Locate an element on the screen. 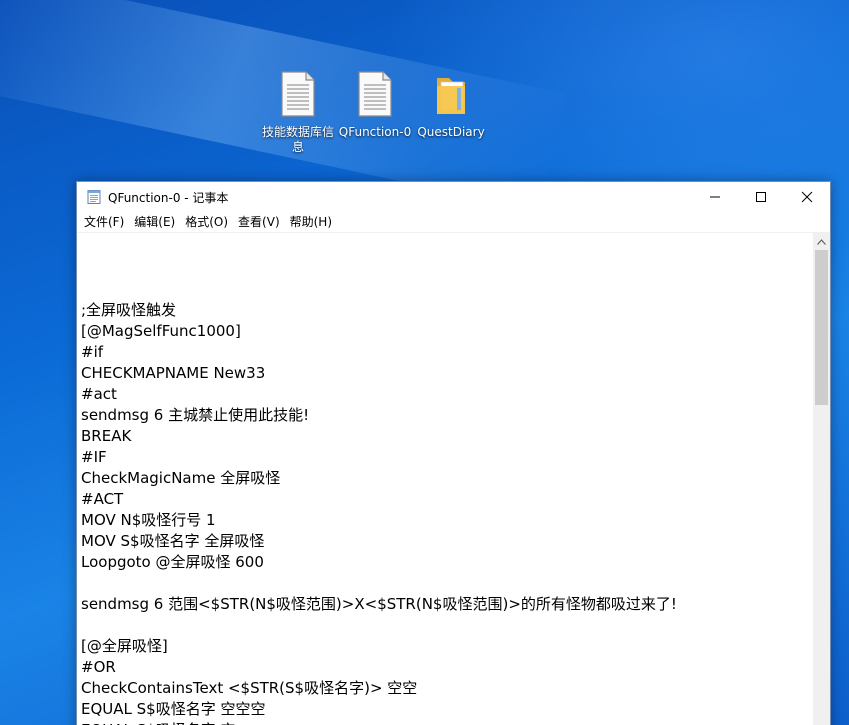 The width and height of the screenshot is (849, 725). scroll-up-button is located at coordinates (821, 241).